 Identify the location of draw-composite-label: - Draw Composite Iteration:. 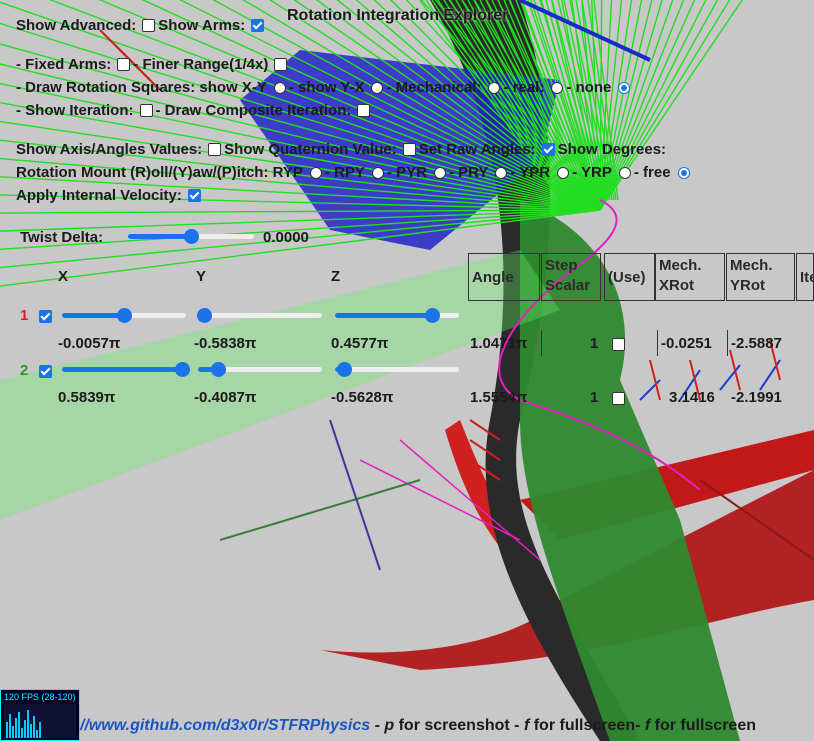
(253, 110).